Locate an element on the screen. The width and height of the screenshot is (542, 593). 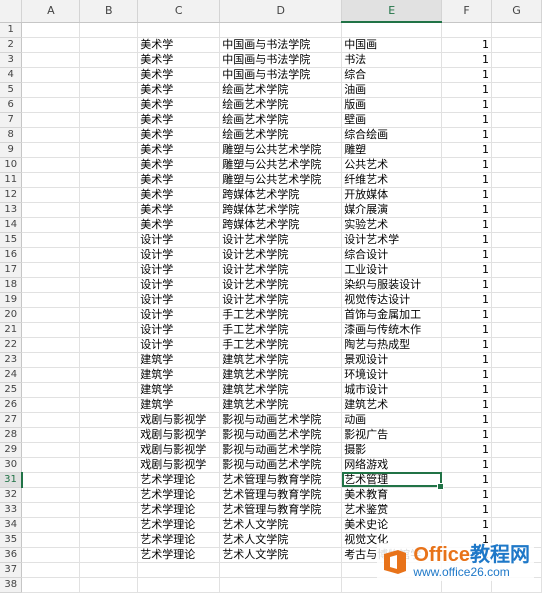
cell-e: 综合绘画 is located at coordinates (392, 135).